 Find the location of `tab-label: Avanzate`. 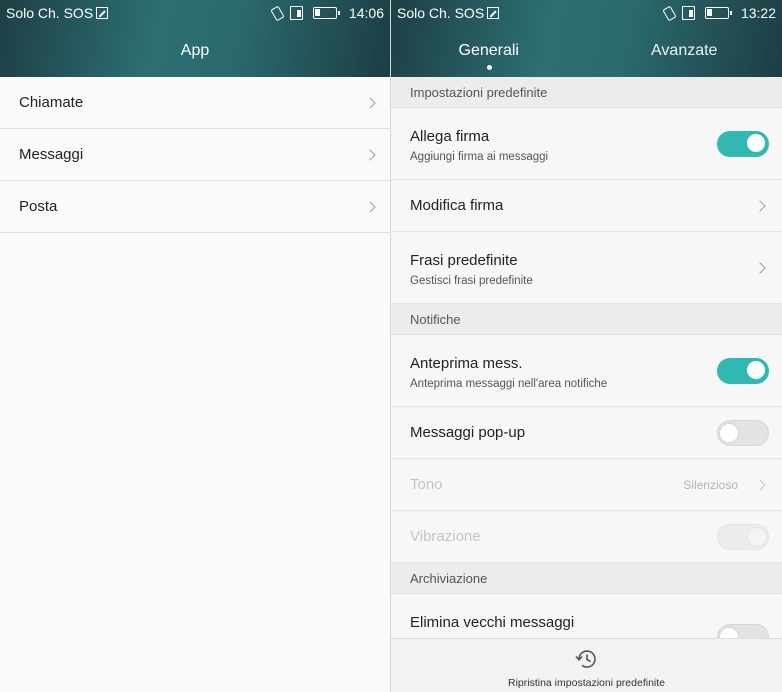

tab-label: Avanzate is located at coordinates (684, 50).